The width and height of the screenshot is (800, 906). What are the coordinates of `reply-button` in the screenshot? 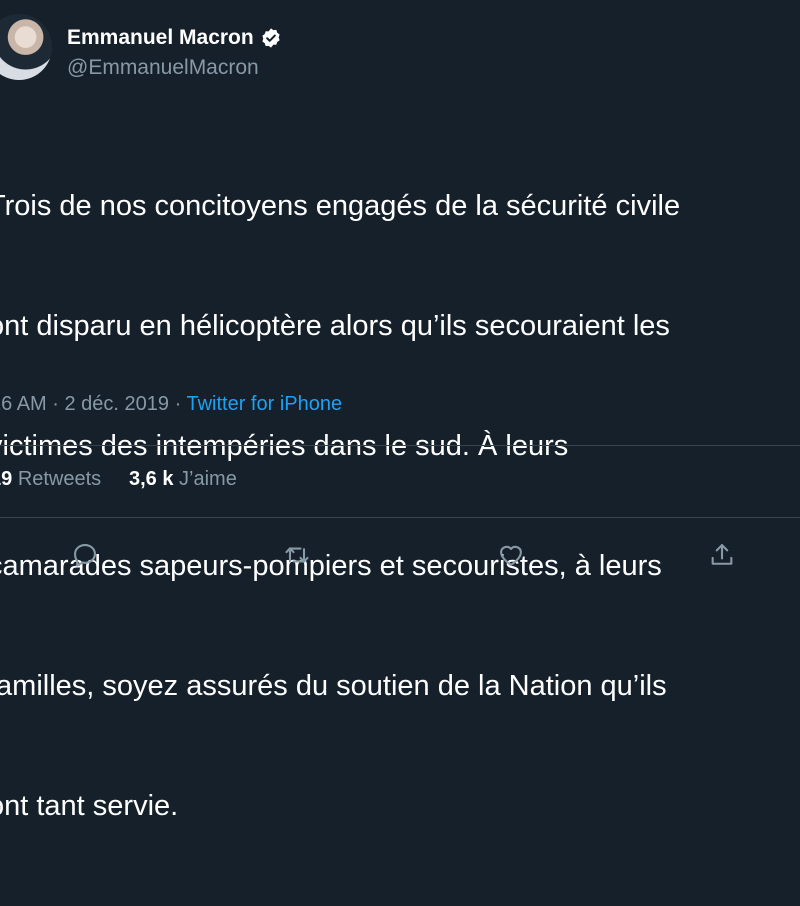 It's located at (85, 555).